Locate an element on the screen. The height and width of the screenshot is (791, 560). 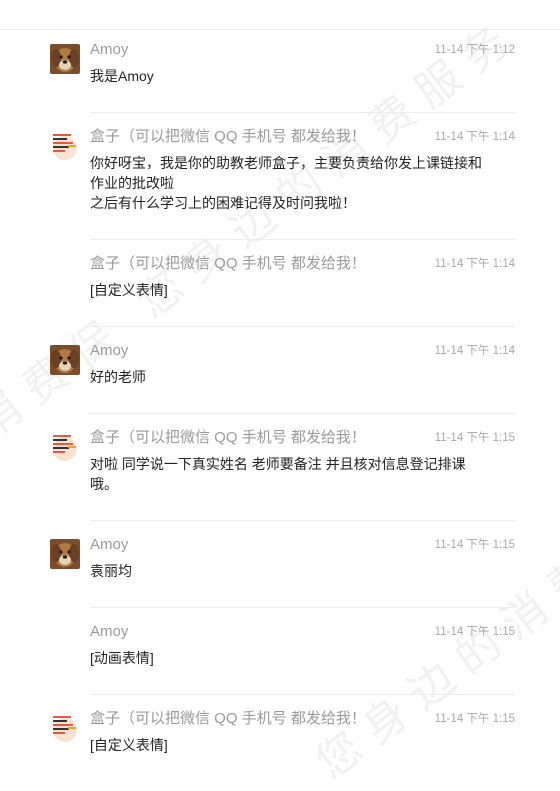
top-divider is located at coordinates (280, 29).